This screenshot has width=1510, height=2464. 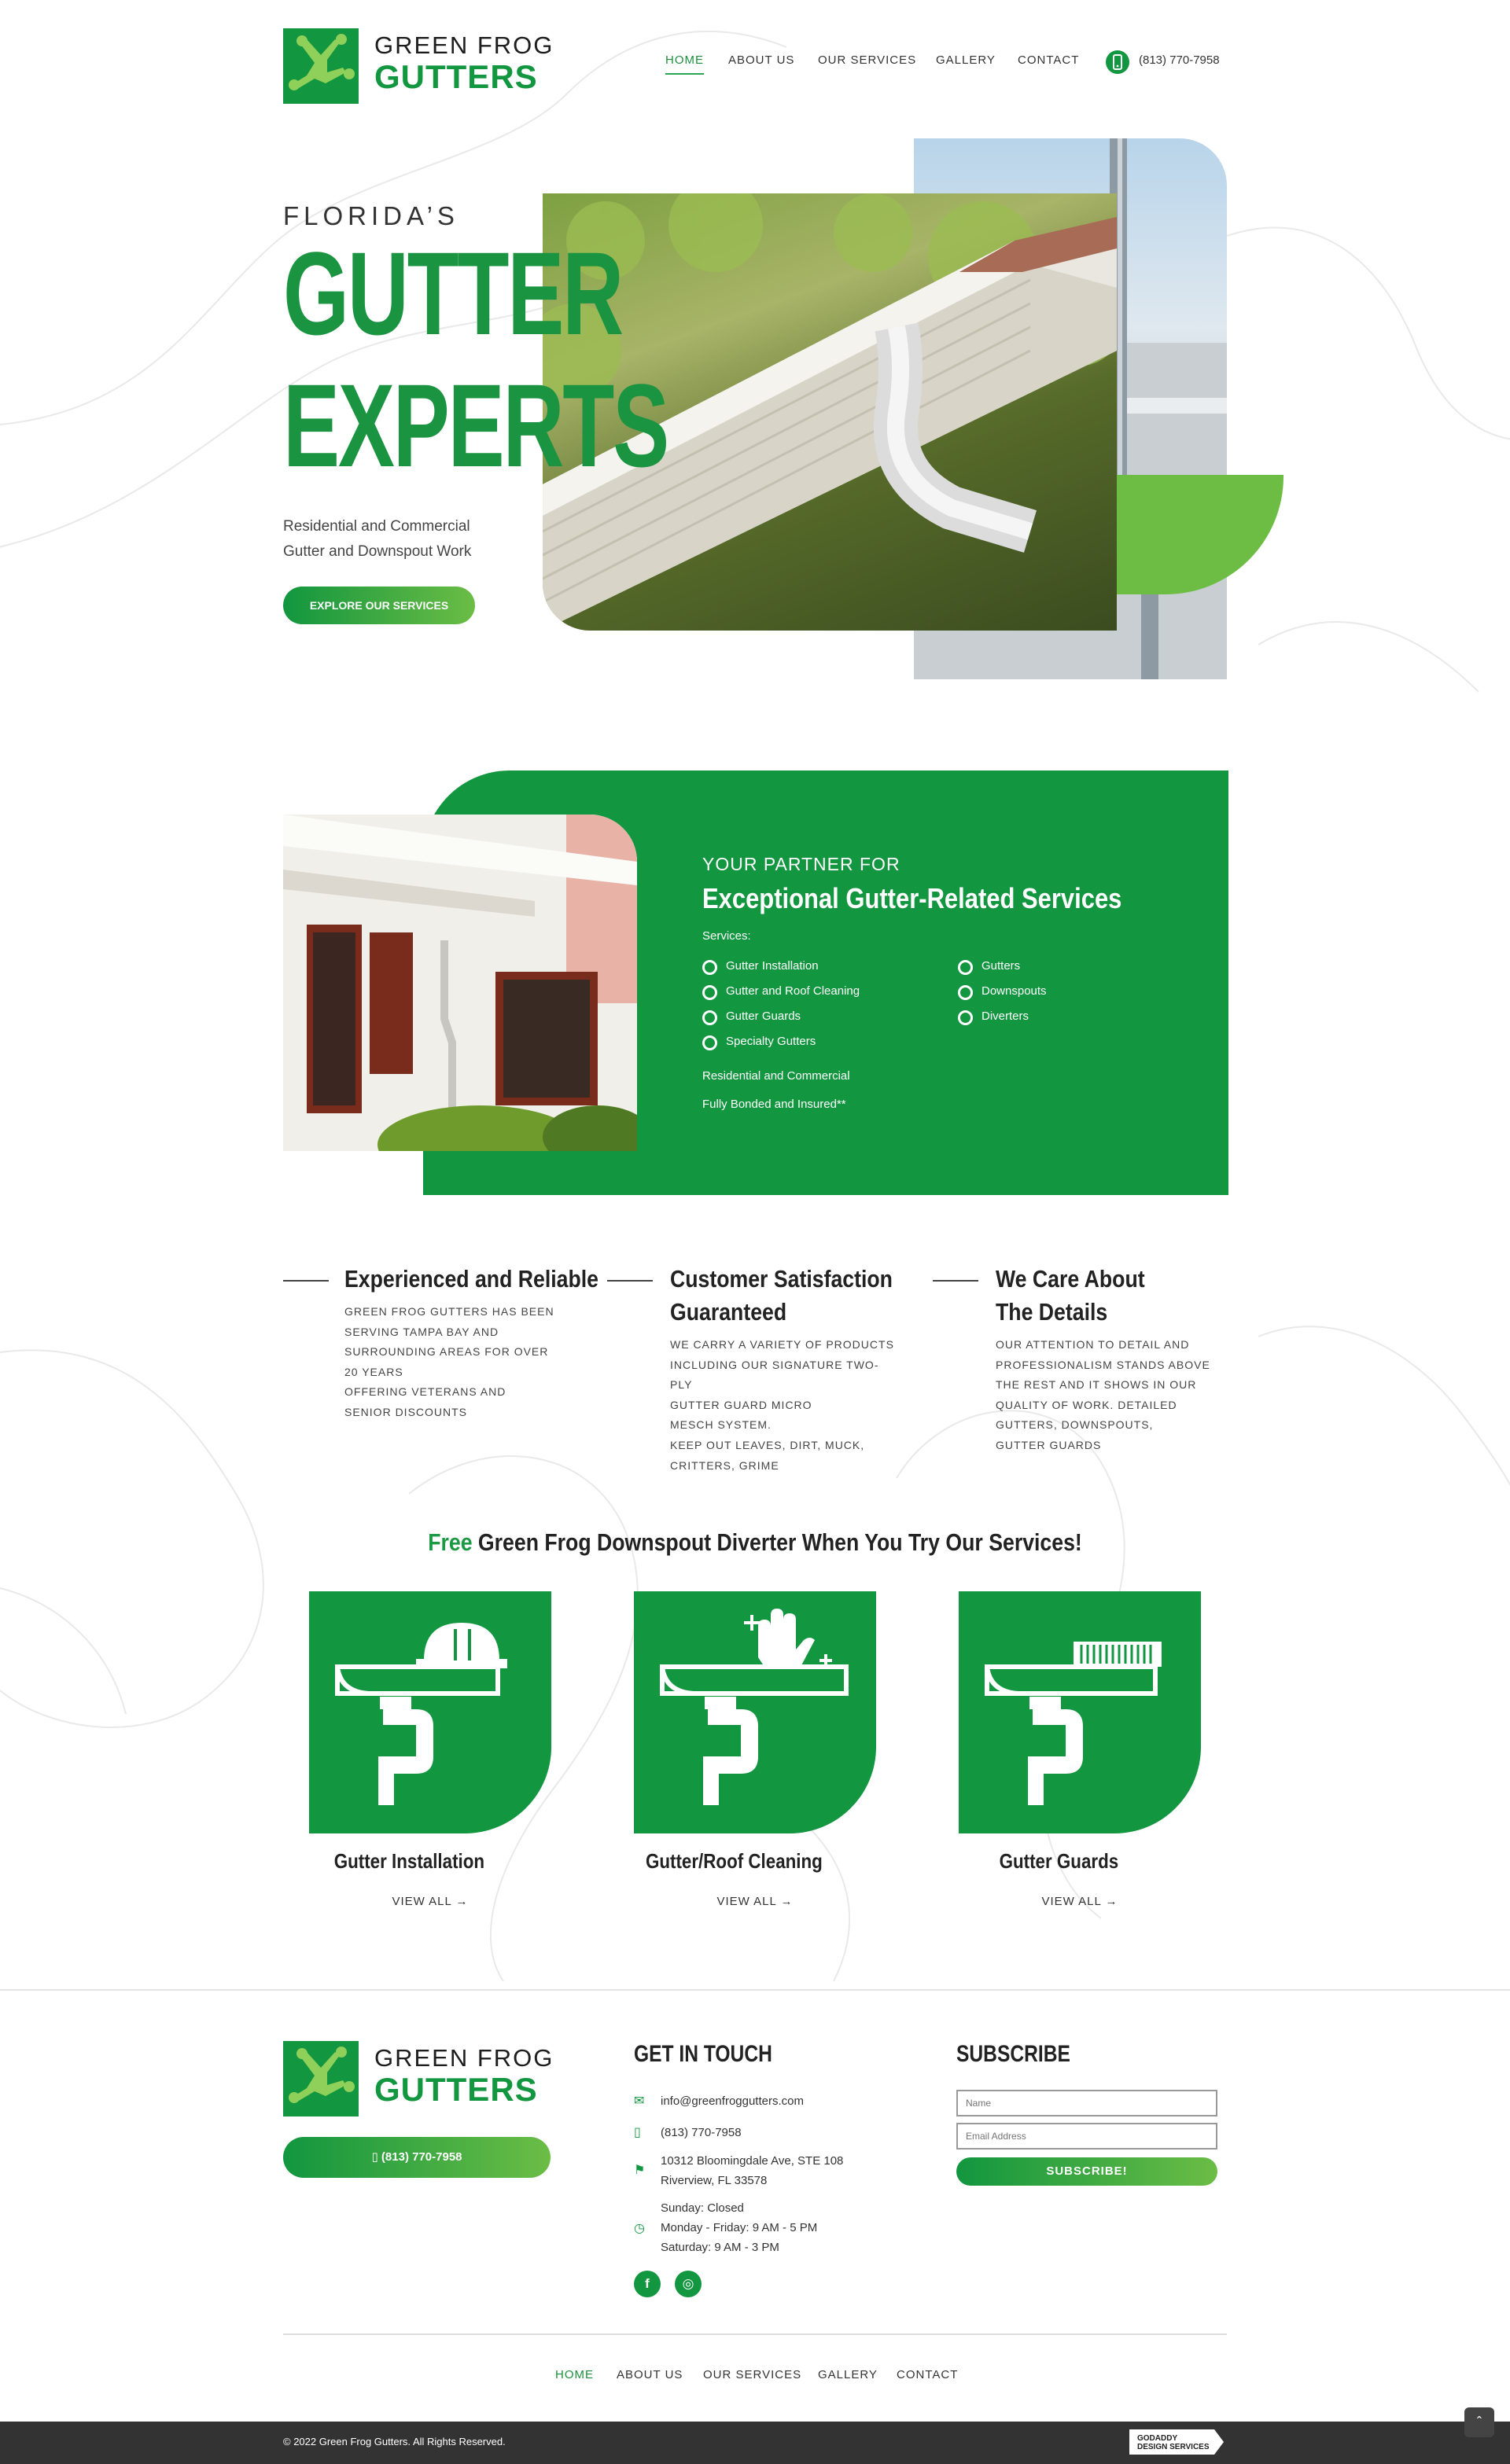 What do you see at coordinates (321, 66) in the screenshot?
I see `logo-frog-mark` at bounding box center [321, 66].